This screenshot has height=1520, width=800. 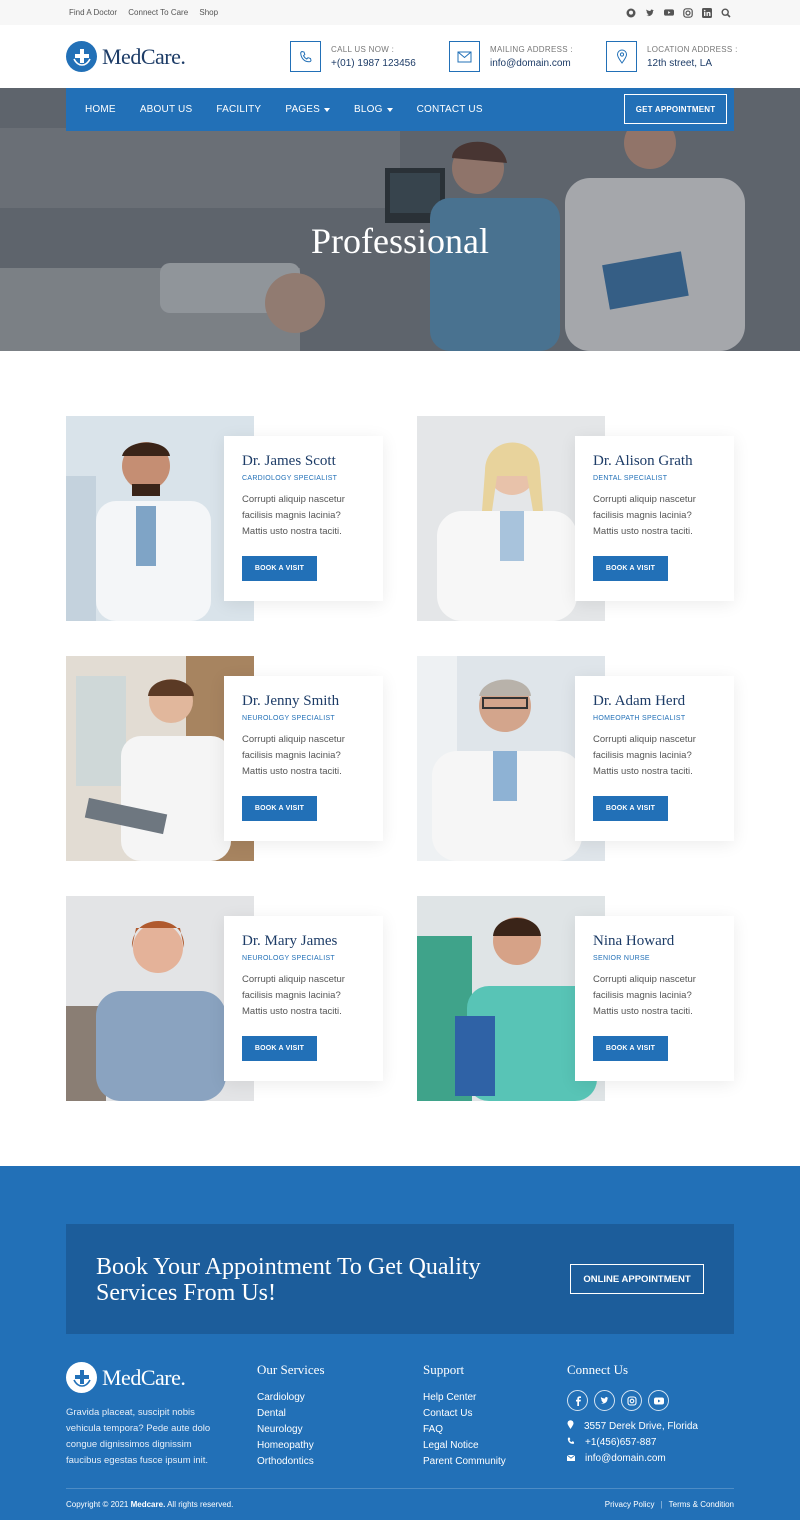 What do you see at coordinates (291, 1462) in the screenshot?
I see `footer-link: Orthodontics` at bounding box center [291, 1462].